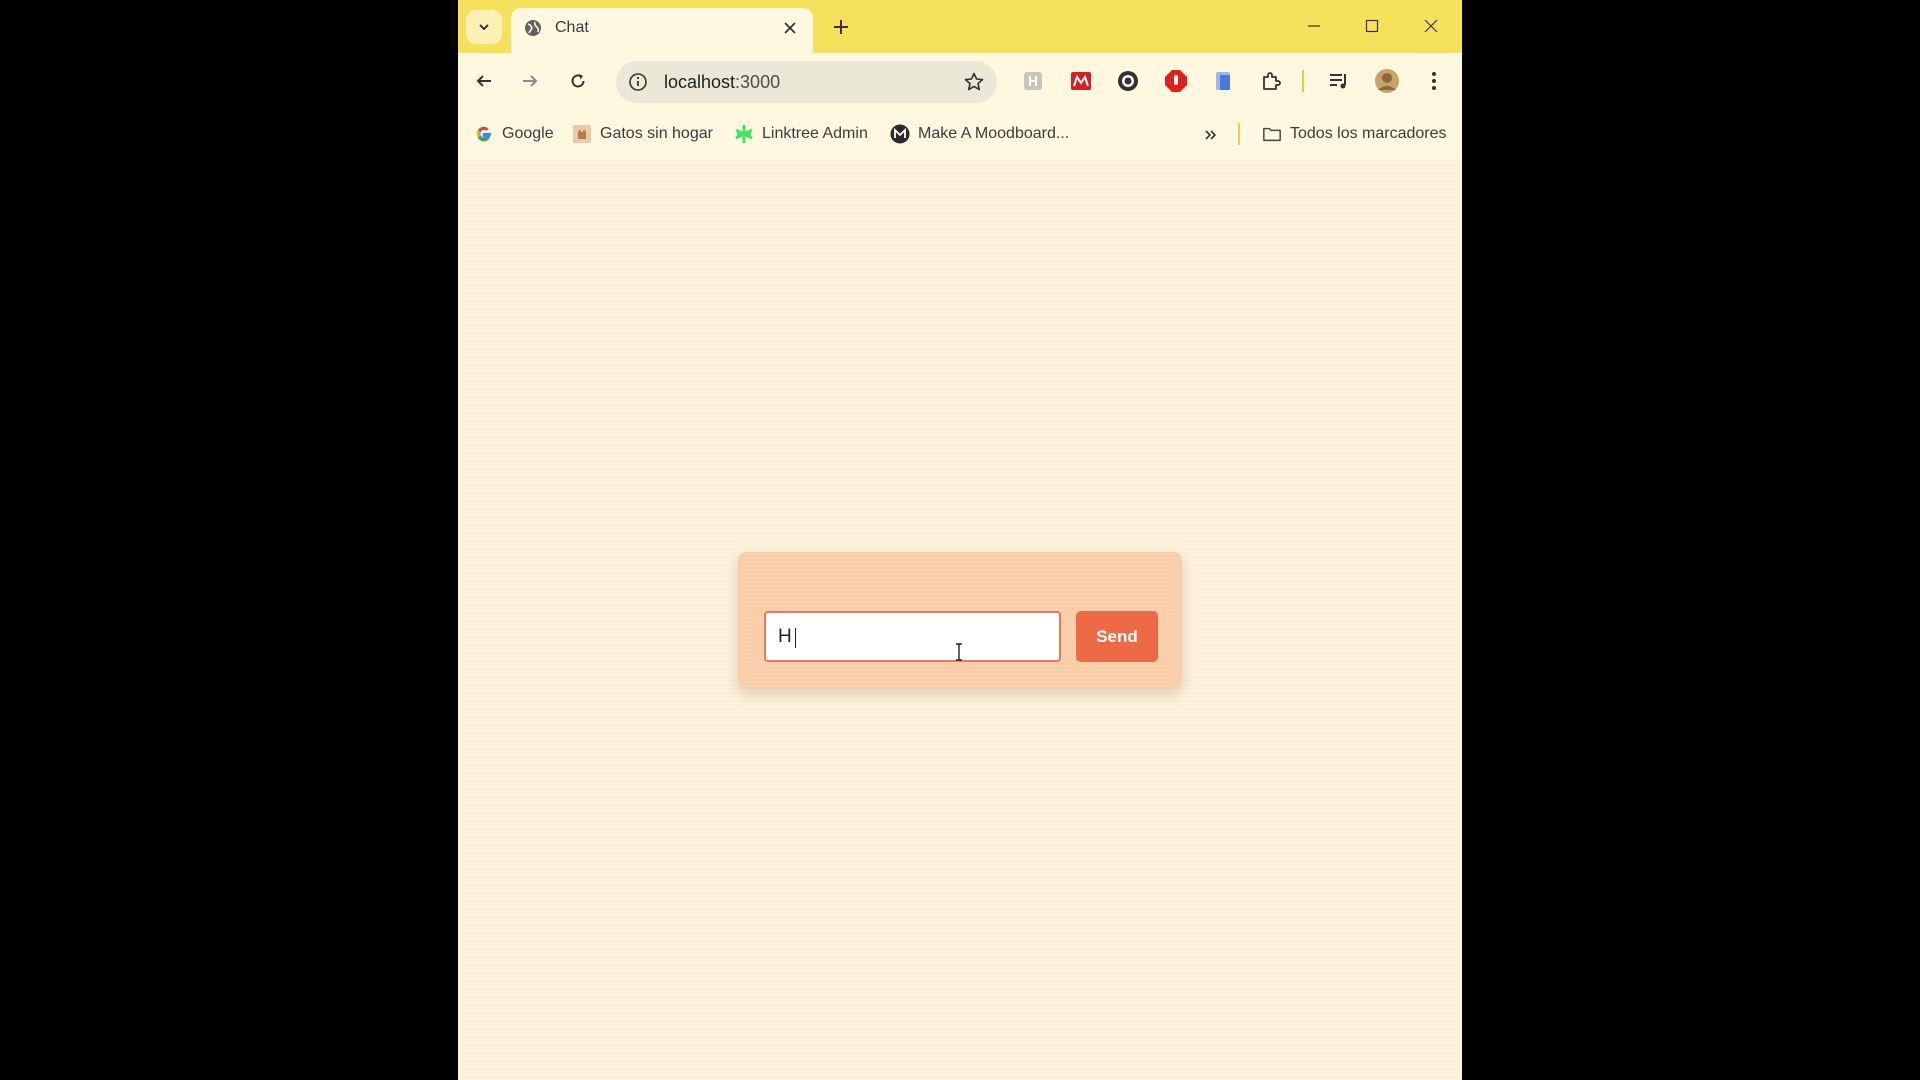 The width and height of the screenshot is (1920, 1080). Describe the element at coordinates (1272, 134) in the screenshot. I see `folder-icon` at that location.